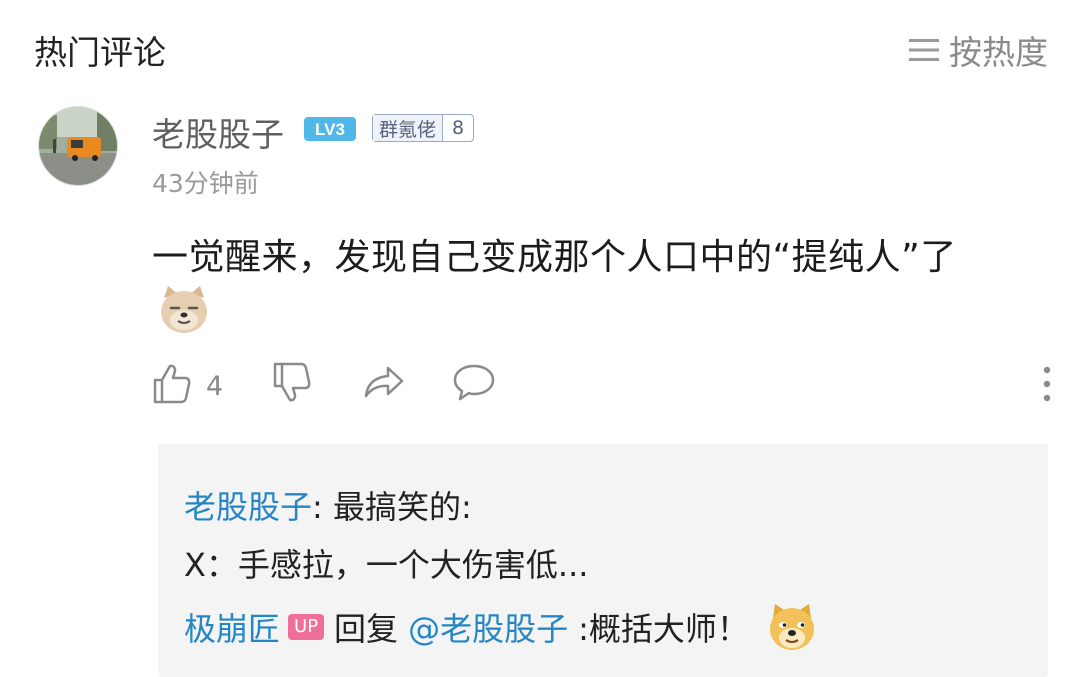 The width and height of the screenshot is (1080, 677). I want to click on reply-item: 极崩匠 UP 回复 @老股股子 :概括大师！, so click(500, 627).